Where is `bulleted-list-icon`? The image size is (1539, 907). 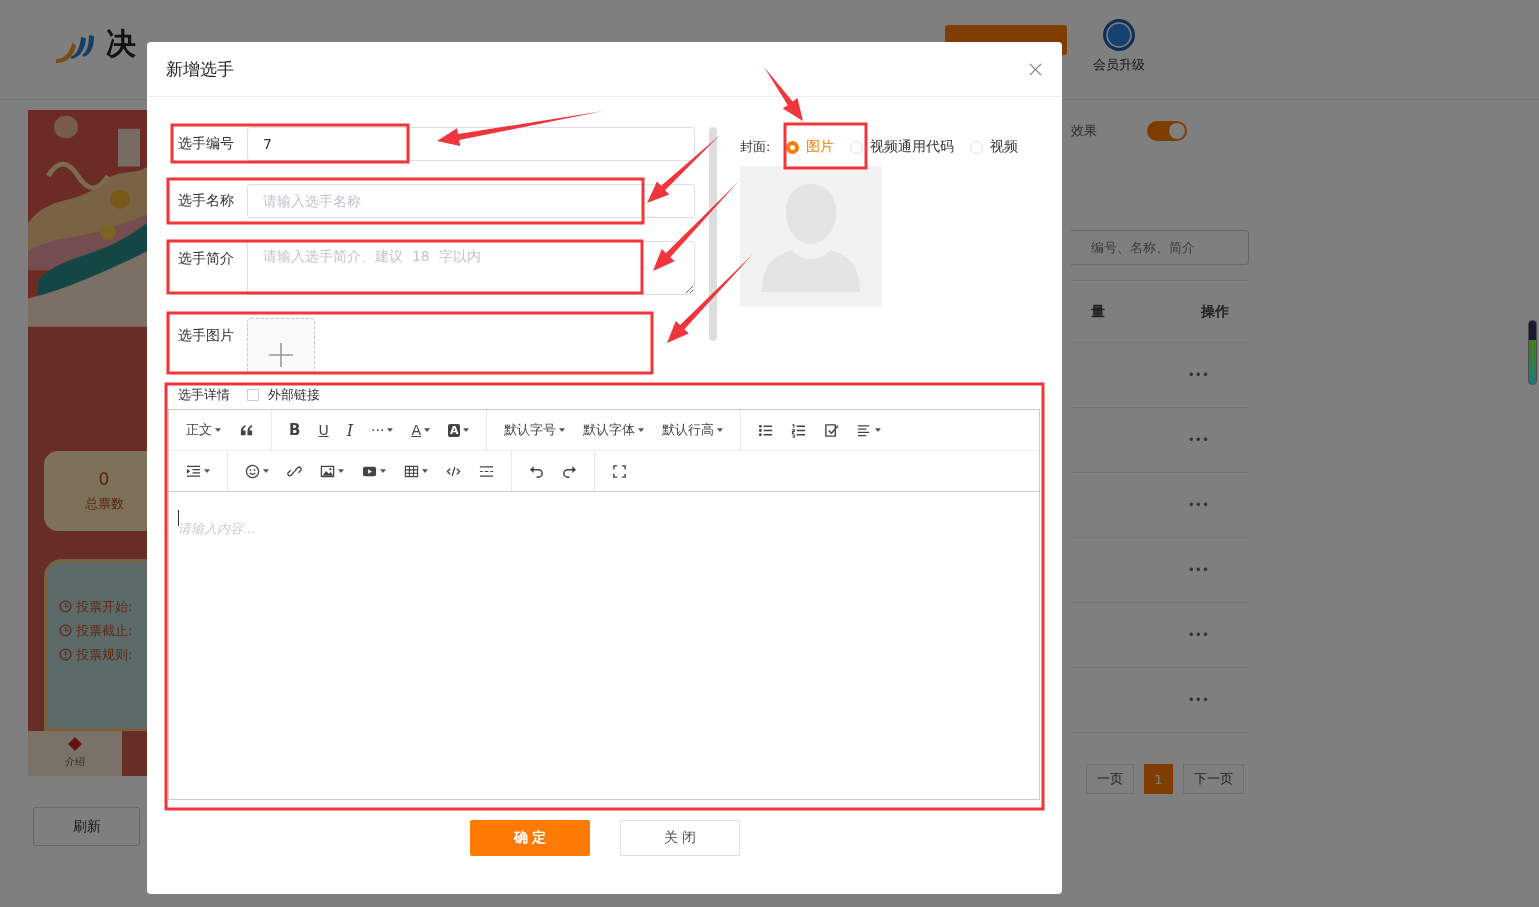
bulleted-list-icon is located at coordinates (766, 430).